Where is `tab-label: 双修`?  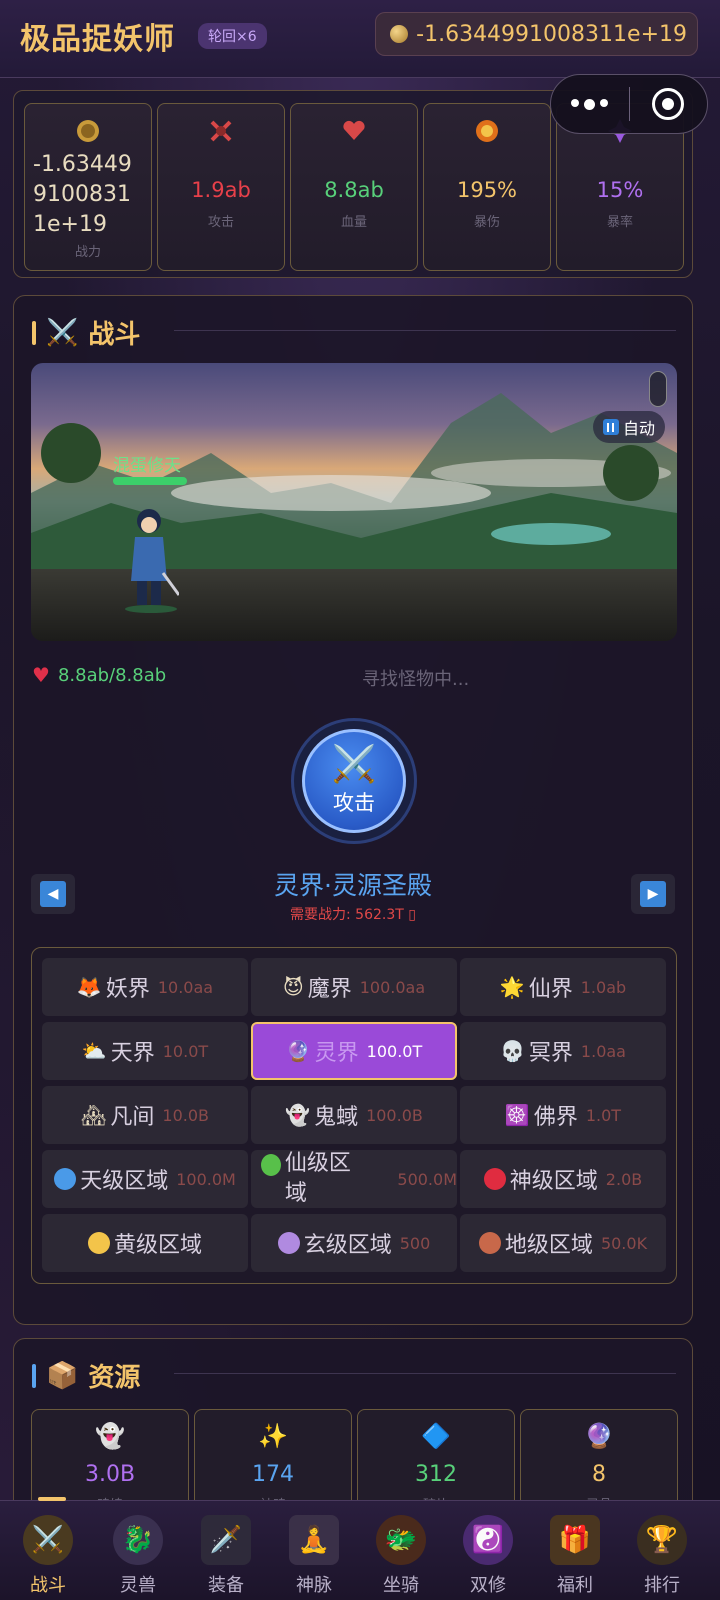
tab-label: 双修 is located at coordinates (488, 1585).